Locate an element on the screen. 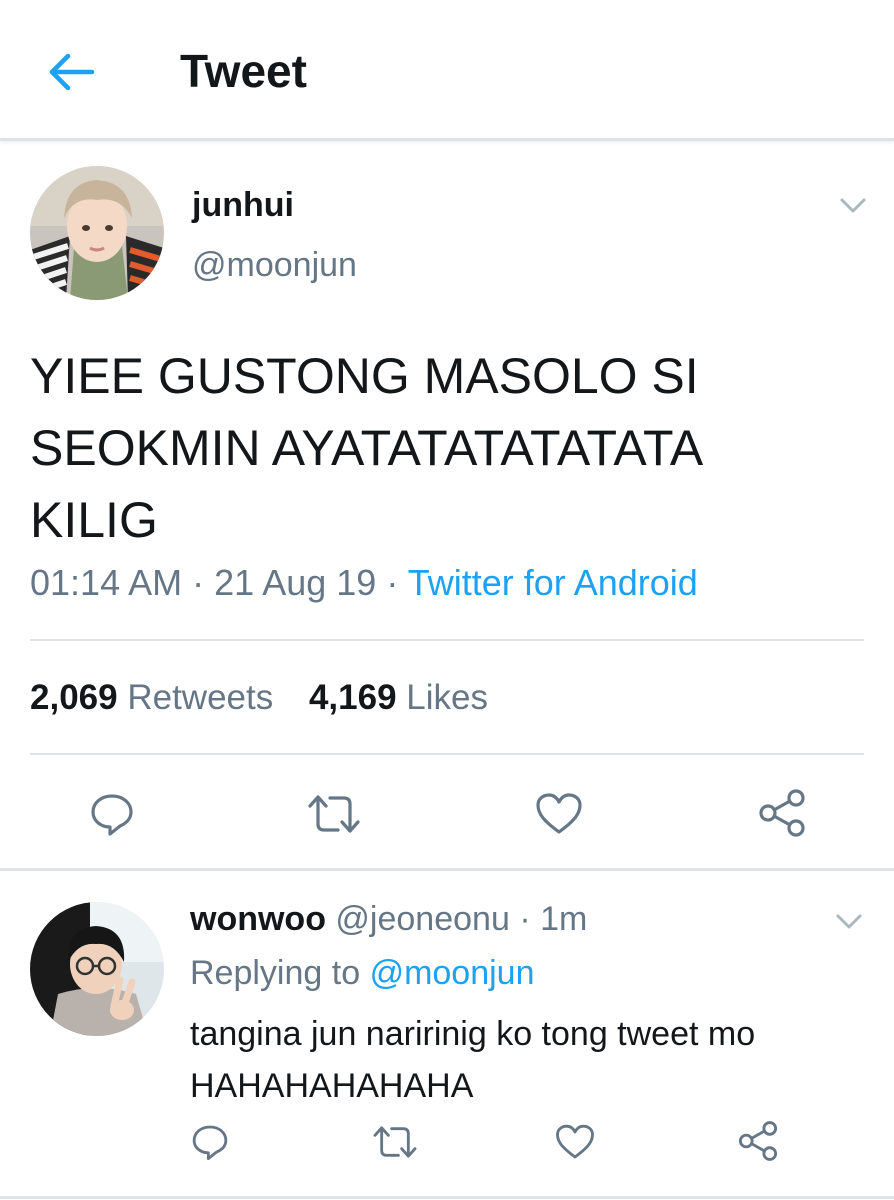  author-name: junhui is located at coordinates (243, 205).